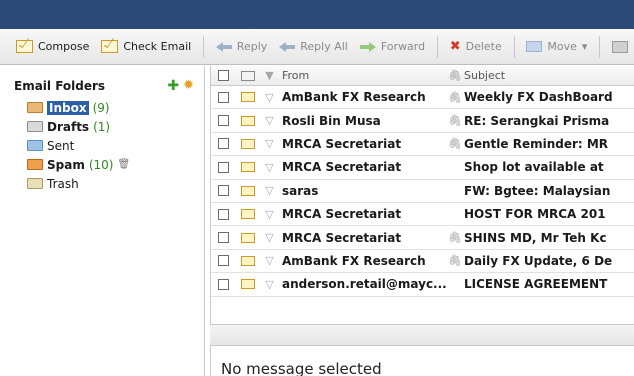 The height and width of the screenshot is (376, 634). What do you see at coordinates (422, 215) in the screenshot?
I see `message-row: ▽ MRCA Secretariat HOST FOR MRCA 201` at bounding box center [422, 215].